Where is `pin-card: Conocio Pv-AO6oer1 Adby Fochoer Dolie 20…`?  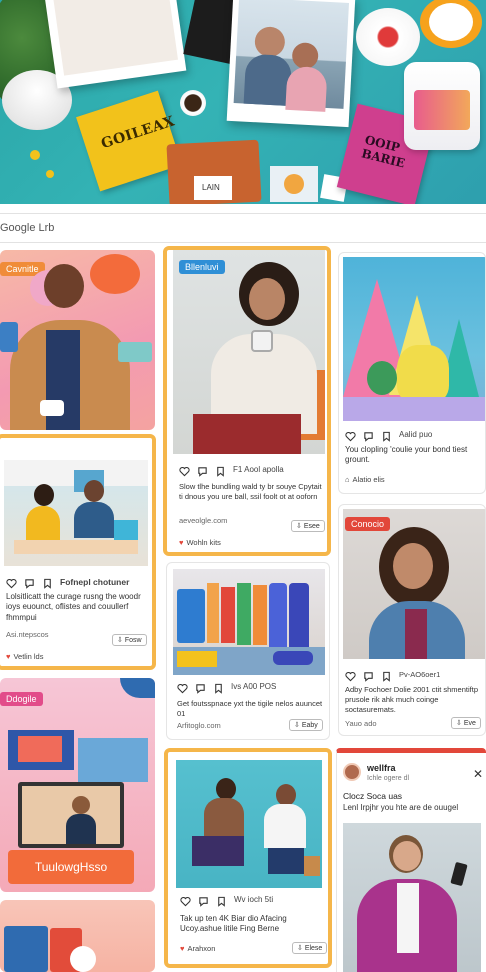
pin-card: Conocio Pv-AO6oer1 Adby Fochoer Dolie 20… is located at coordinates (412, 620).